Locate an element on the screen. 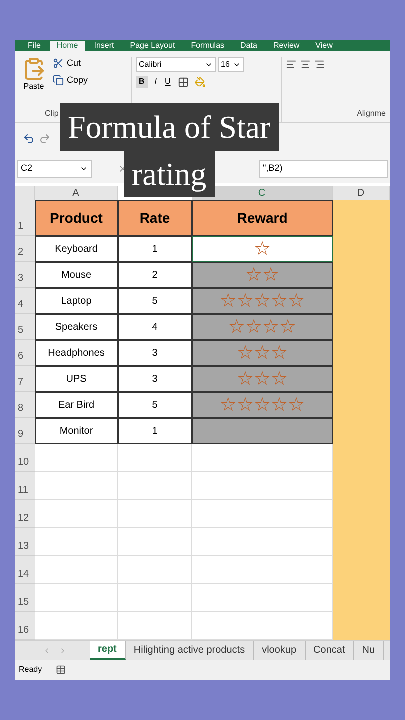  clipboard-icon is located at coordinates (34, 69).